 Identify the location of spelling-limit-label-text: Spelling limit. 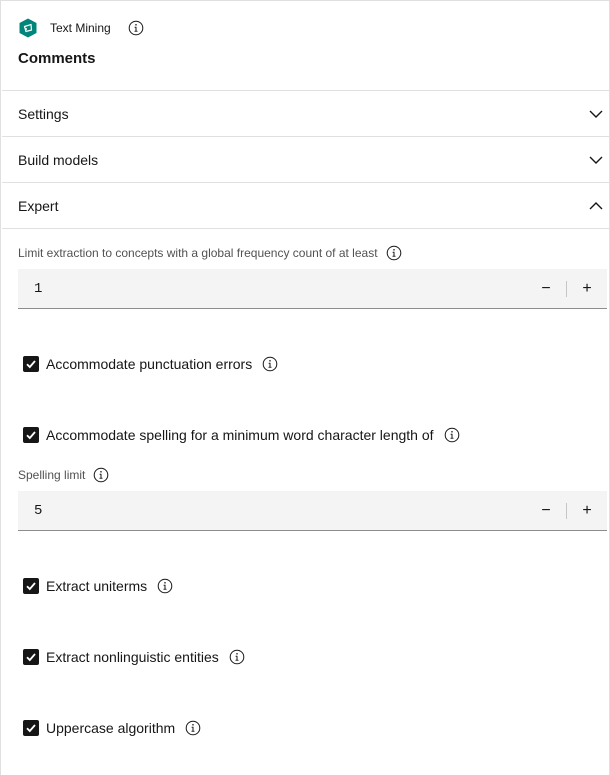
(52, 475).